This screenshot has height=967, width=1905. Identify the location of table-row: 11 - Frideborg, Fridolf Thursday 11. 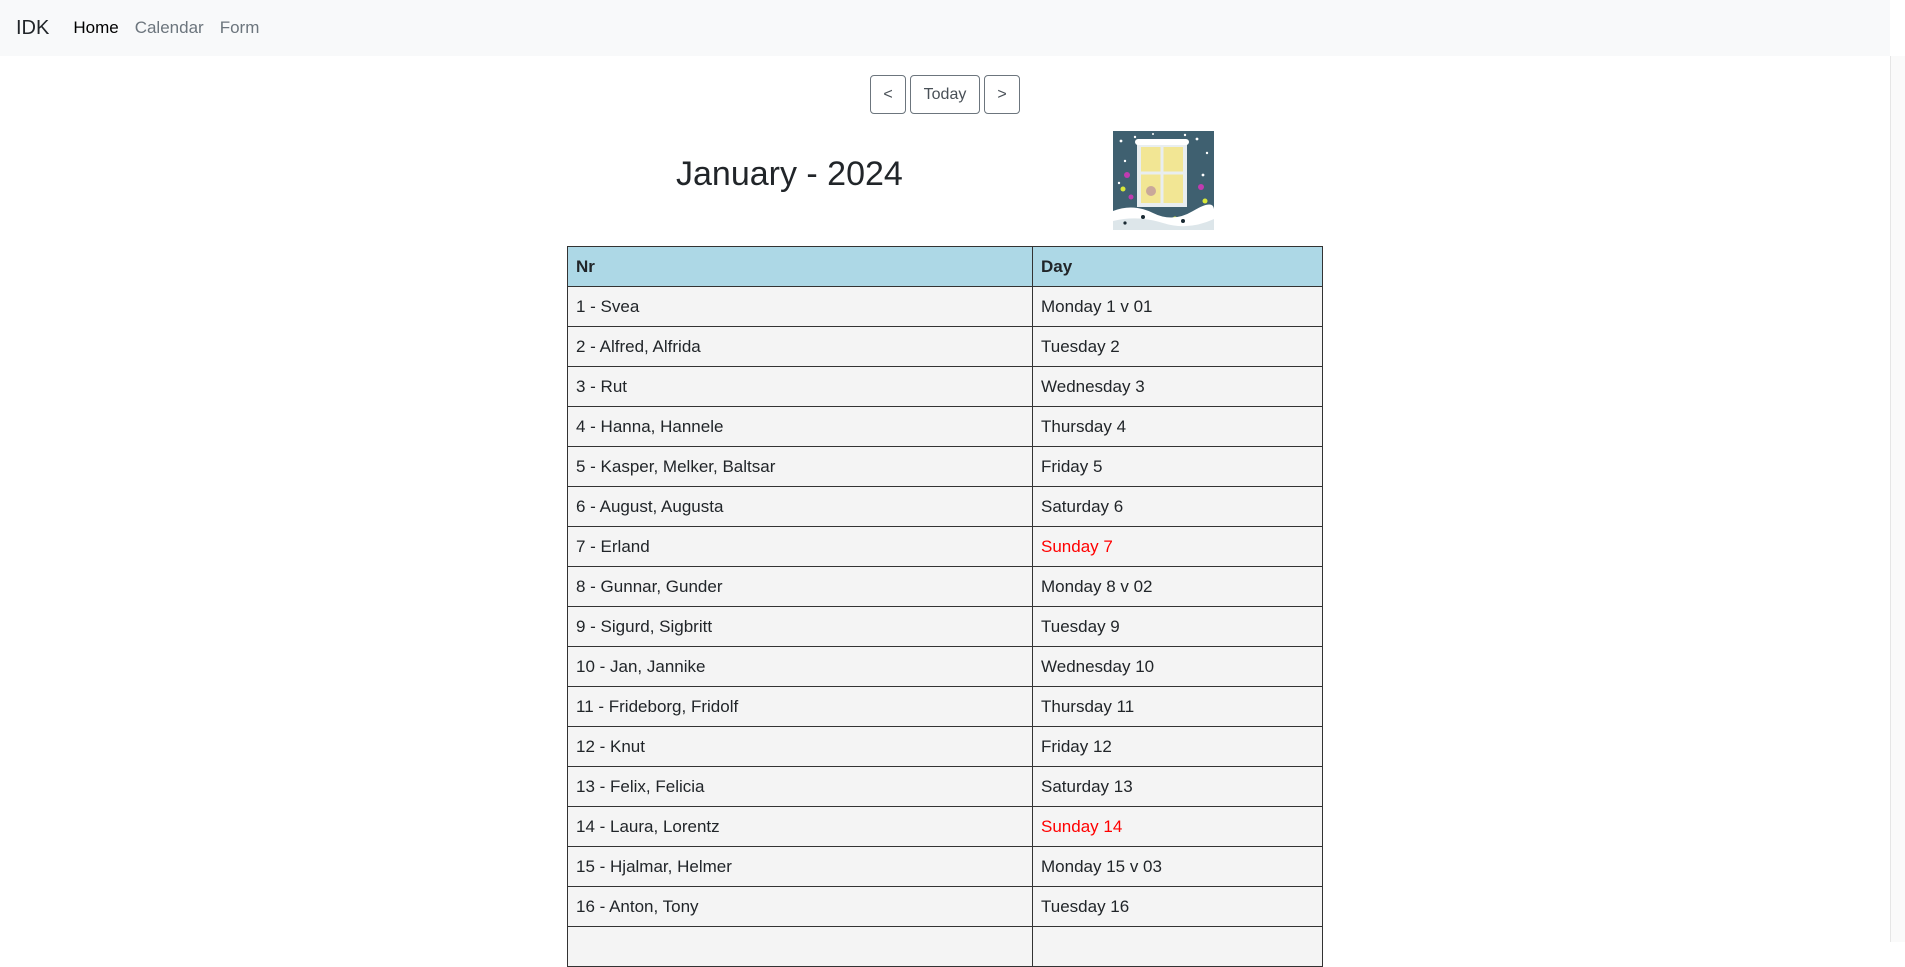
(945, 706).